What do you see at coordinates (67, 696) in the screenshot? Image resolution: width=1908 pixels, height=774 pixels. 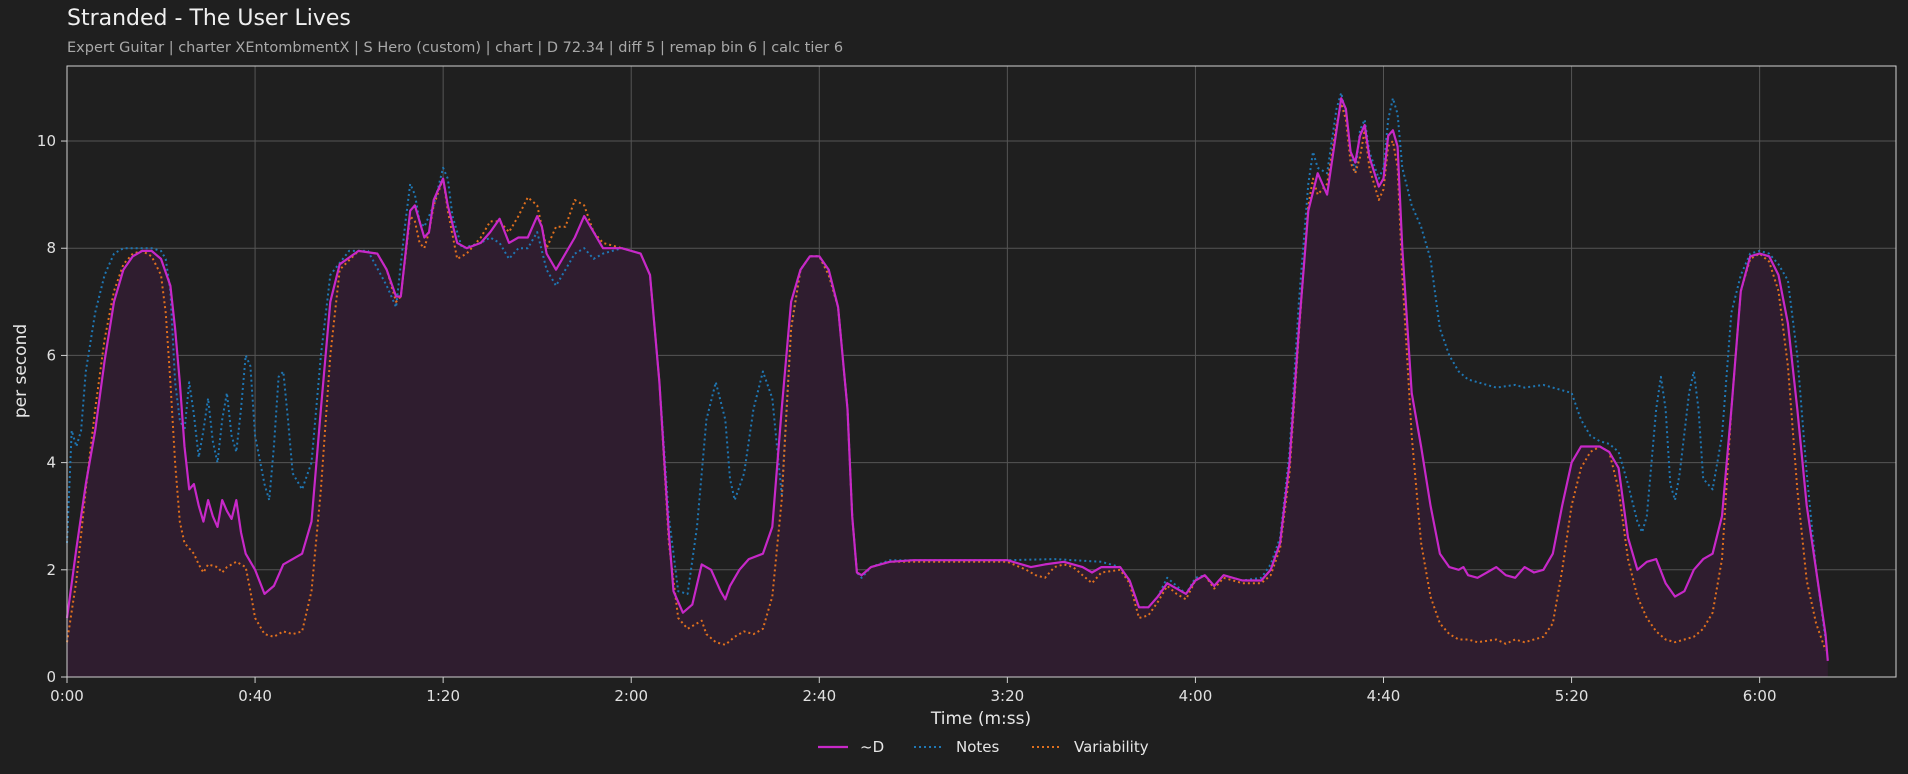 I see `x-tick-label: 0:00` at bounding box center [67, 696].